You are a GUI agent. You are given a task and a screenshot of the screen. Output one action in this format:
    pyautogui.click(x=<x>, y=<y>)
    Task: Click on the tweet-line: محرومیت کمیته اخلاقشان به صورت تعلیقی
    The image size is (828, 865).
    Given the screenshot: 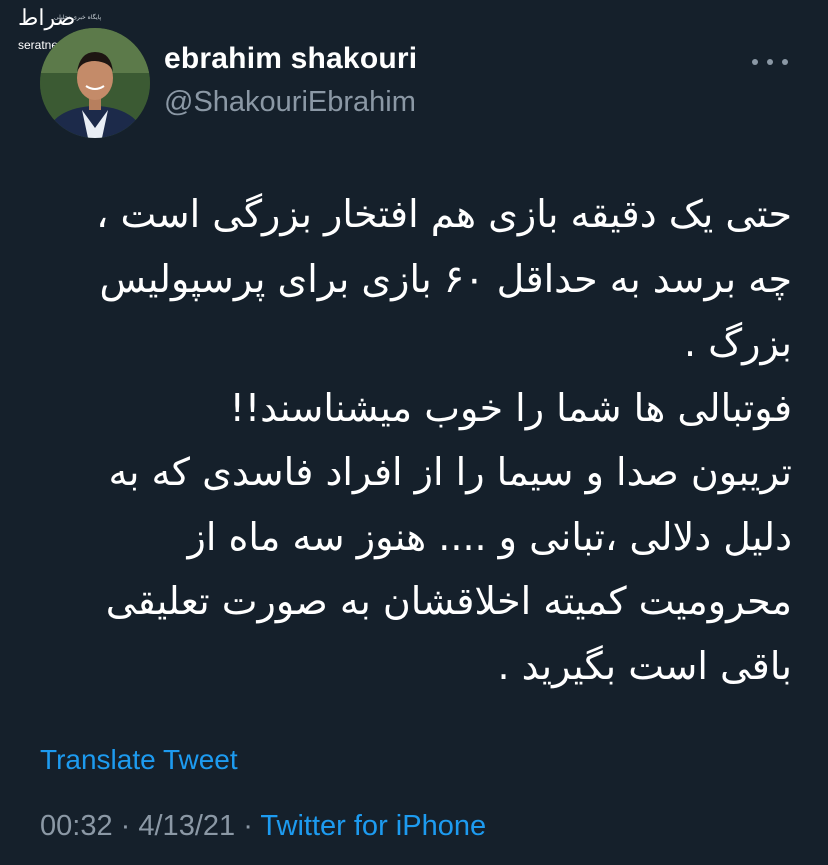 What is the action you would take?
    pyautogui.click(x=448, y=601)
    